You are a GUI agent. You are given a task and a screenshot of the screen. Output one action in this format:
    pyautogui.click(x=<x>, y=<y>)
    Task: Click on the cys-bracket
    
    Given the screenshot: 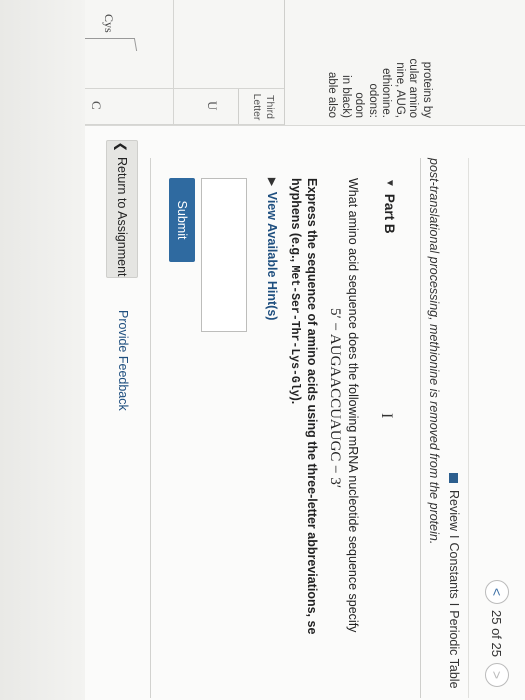 What is the action you would take?
    pyautogui.click(x=109, y=44)
    